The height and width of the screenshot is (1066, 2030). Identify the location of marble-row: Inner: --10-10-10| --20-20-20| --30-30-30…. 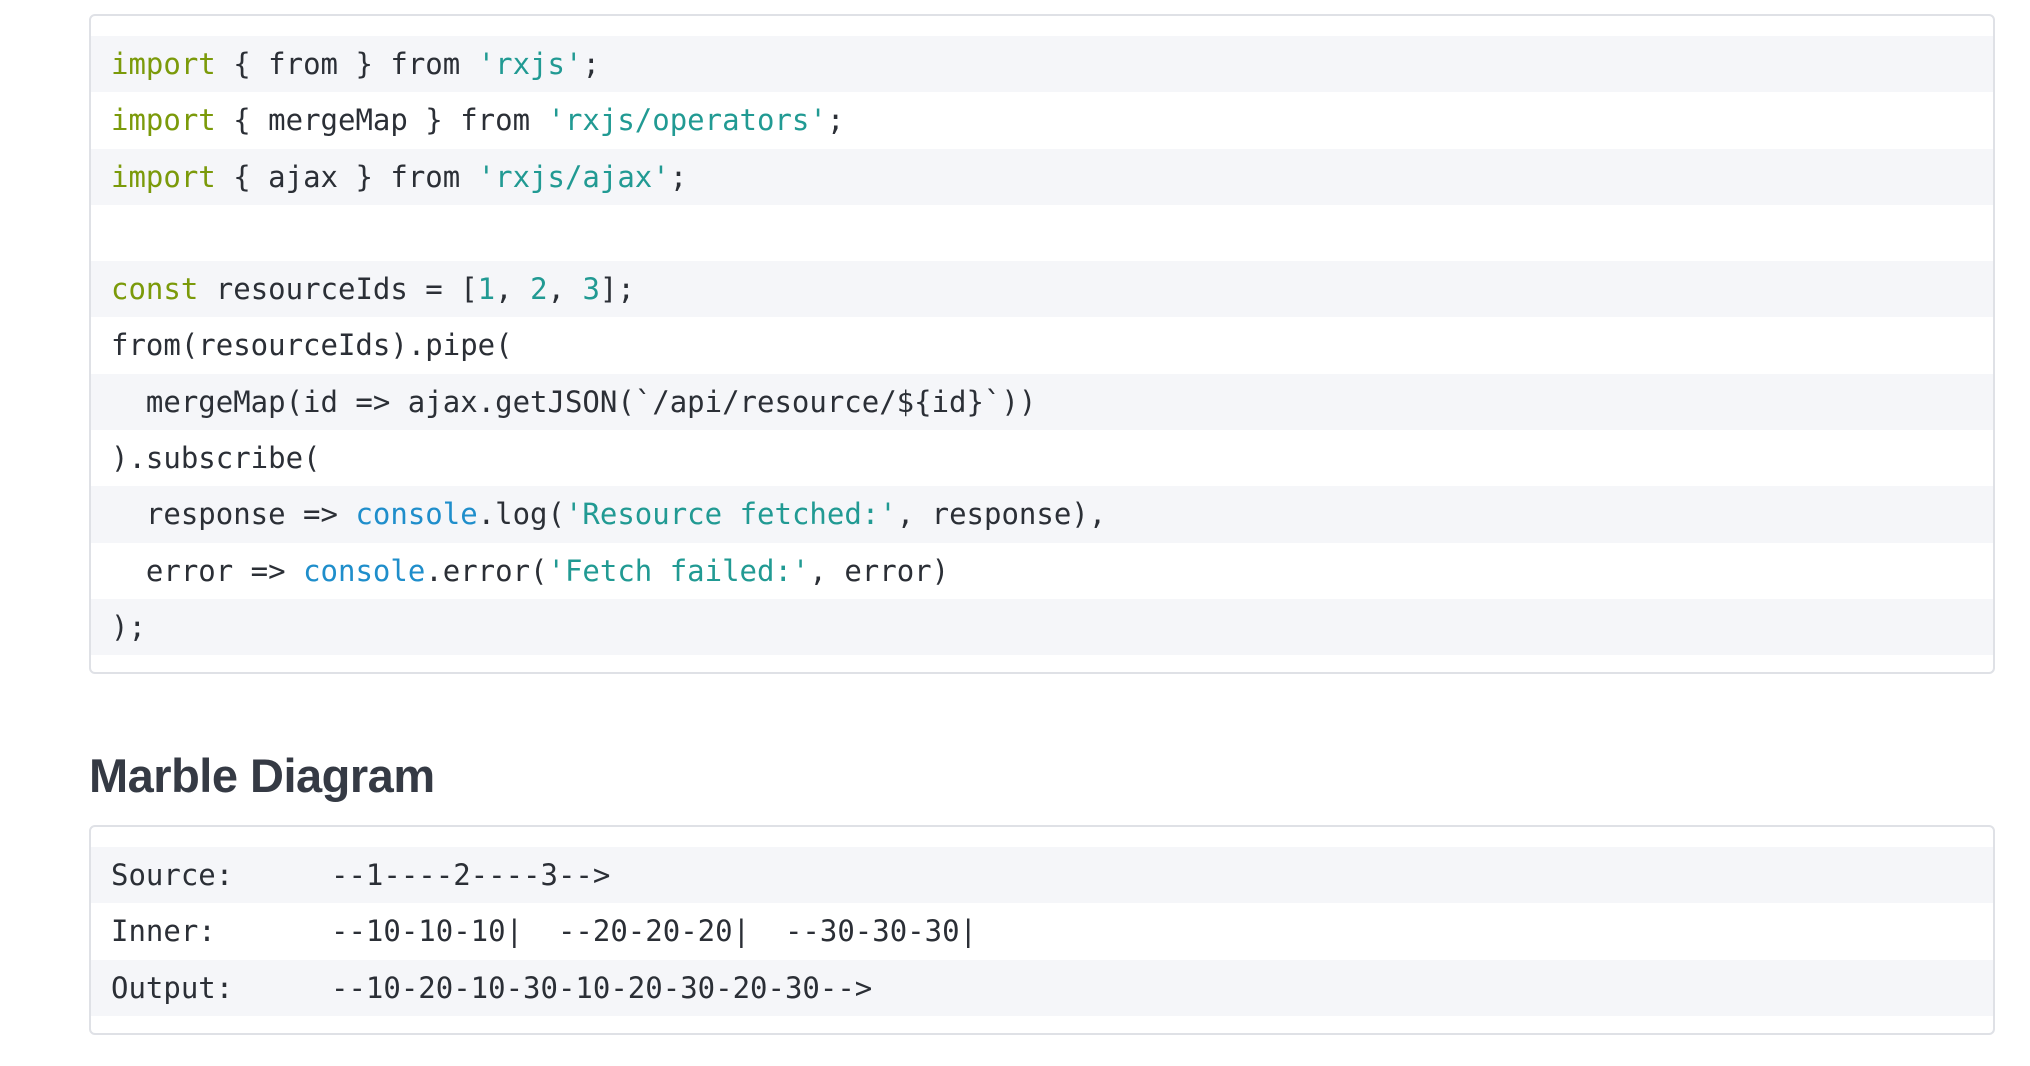
(1042, 931).